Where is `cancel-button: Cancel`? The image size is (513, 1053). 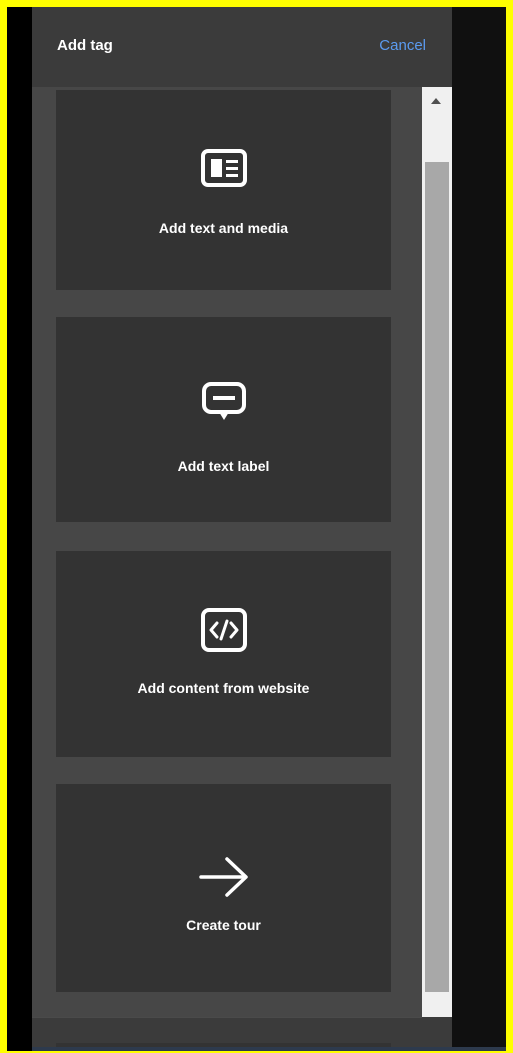
cancel-button: Cancel is located at coordinates (402, 45).